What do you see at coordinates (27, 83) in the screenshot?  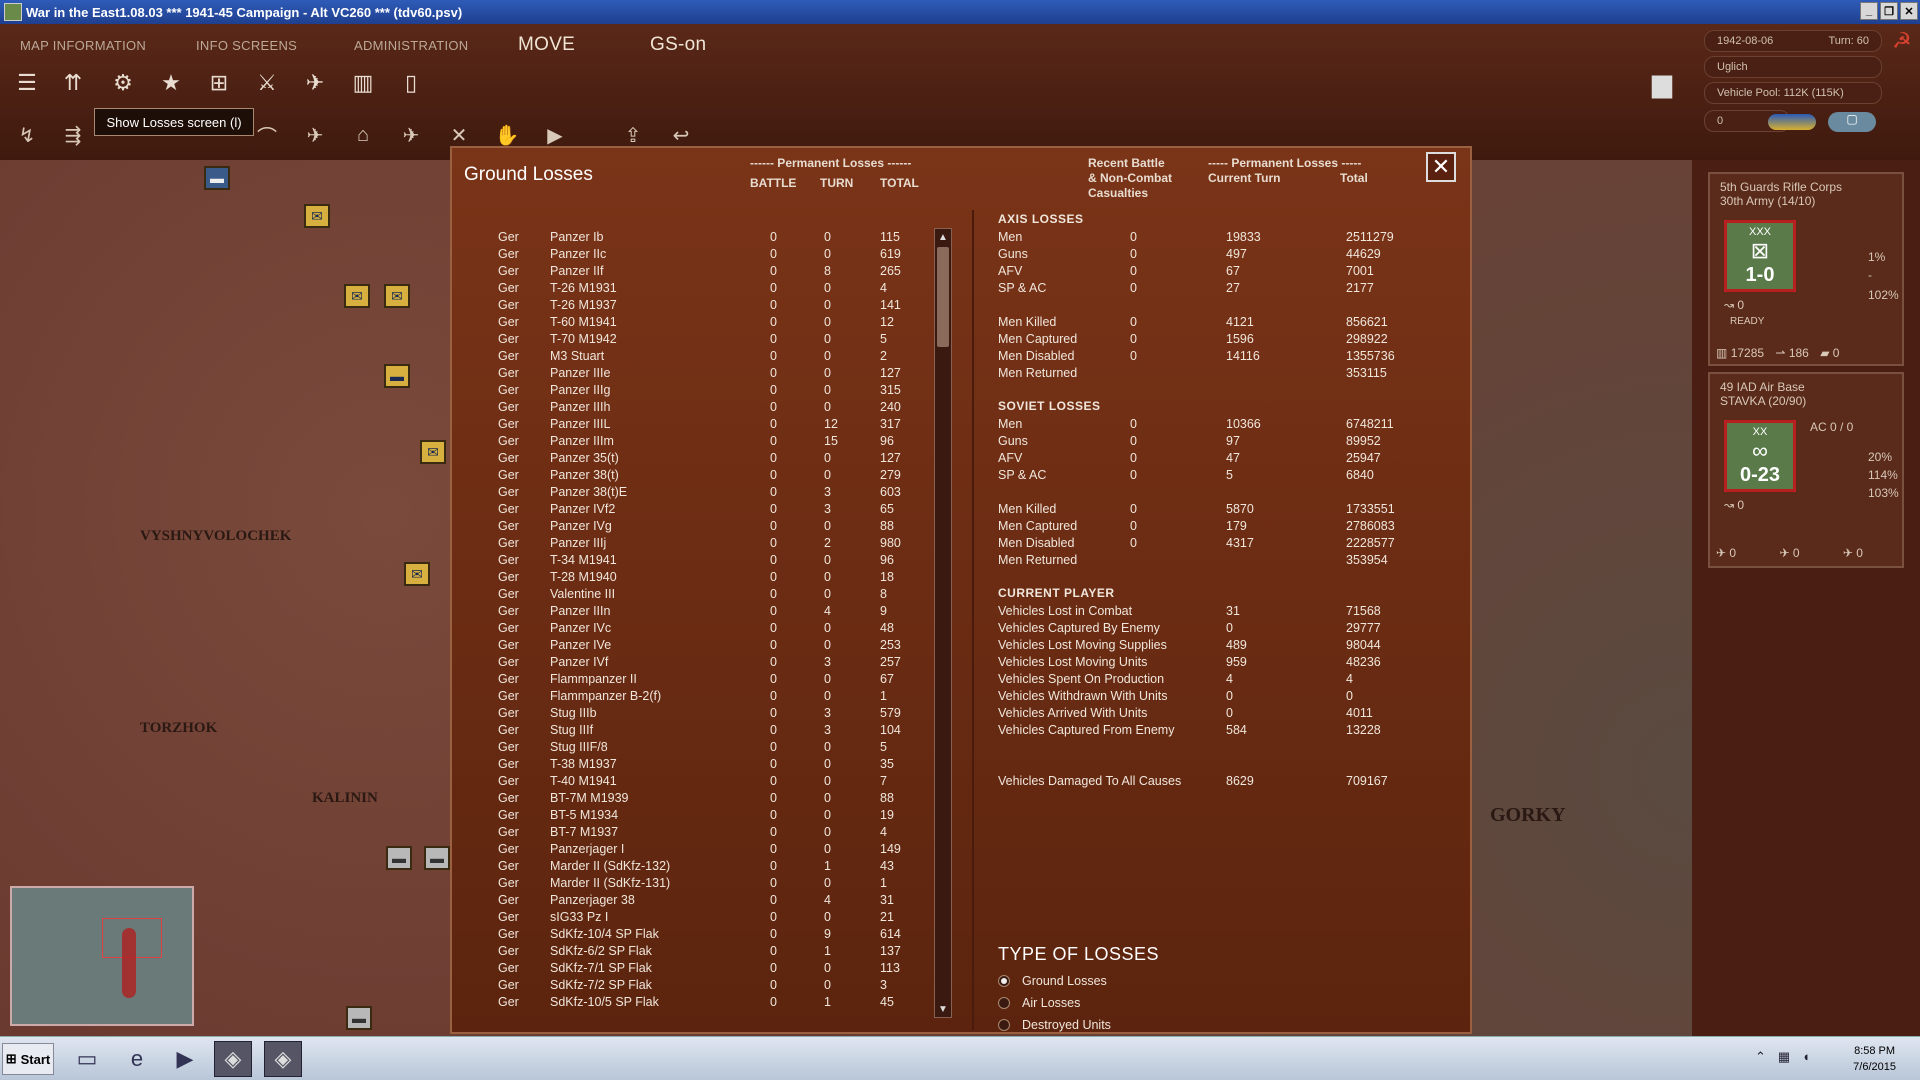 I see `layers-icon: ☰` at bounding box center [27, 83].